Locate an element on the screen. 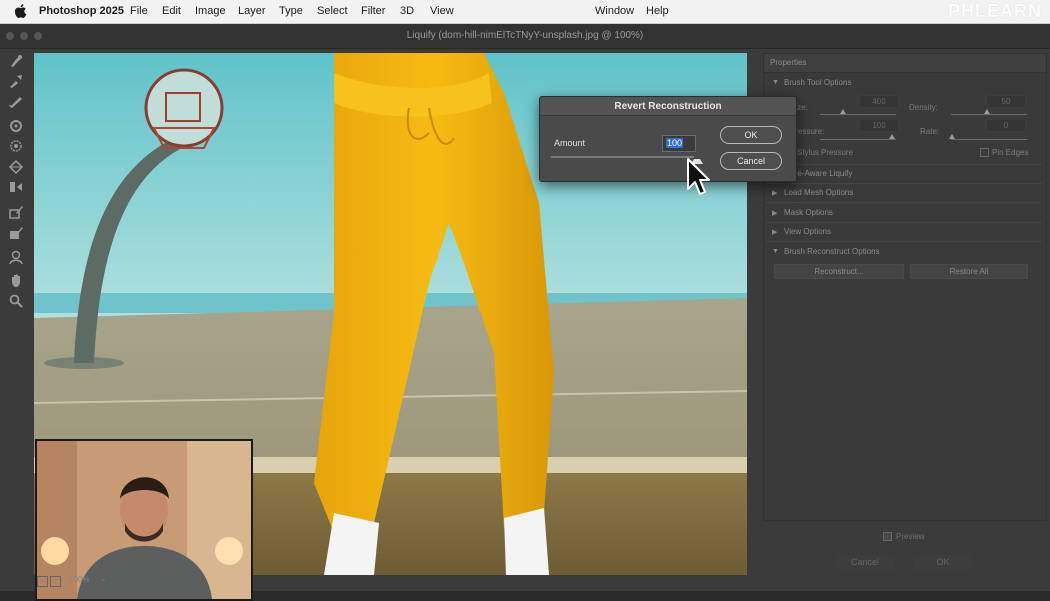 Image resolution: width=1050 pixels, height=601 pixels. rate-label: Rate: is located at coordinates (930, 131).